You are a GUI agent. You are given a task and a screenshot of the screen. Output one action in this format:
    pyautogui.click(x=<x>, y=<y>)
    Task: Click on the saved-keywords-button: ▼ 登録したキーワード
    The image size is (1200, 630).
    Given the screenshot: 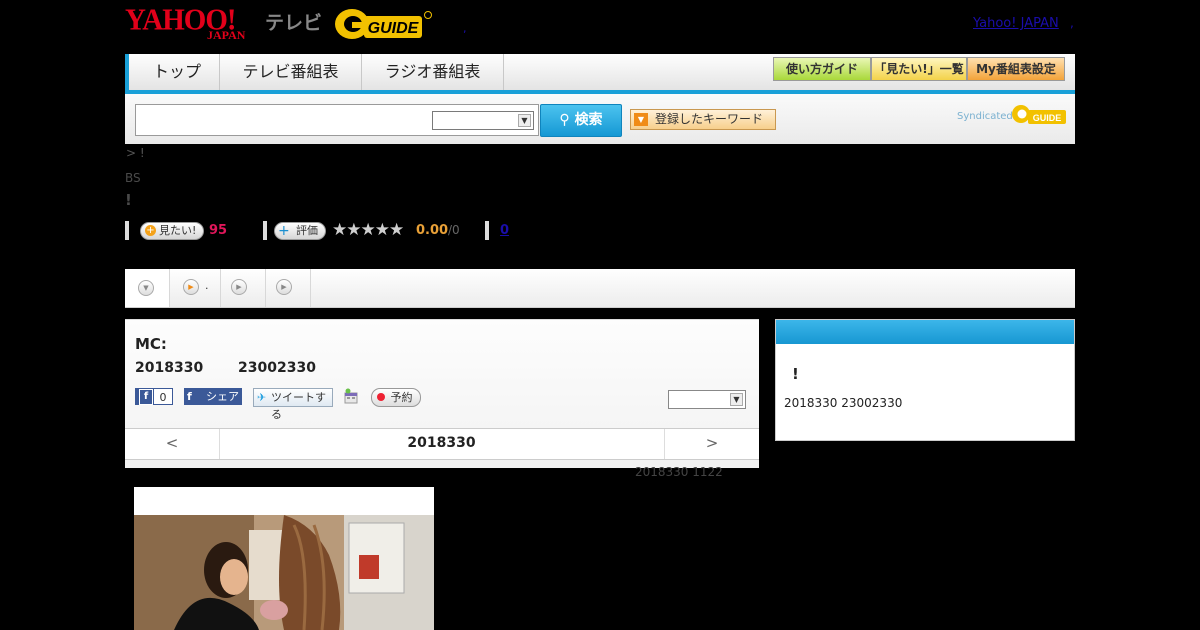 What is the action you would take?
    pyautogui.click(x=703, y=119)
    